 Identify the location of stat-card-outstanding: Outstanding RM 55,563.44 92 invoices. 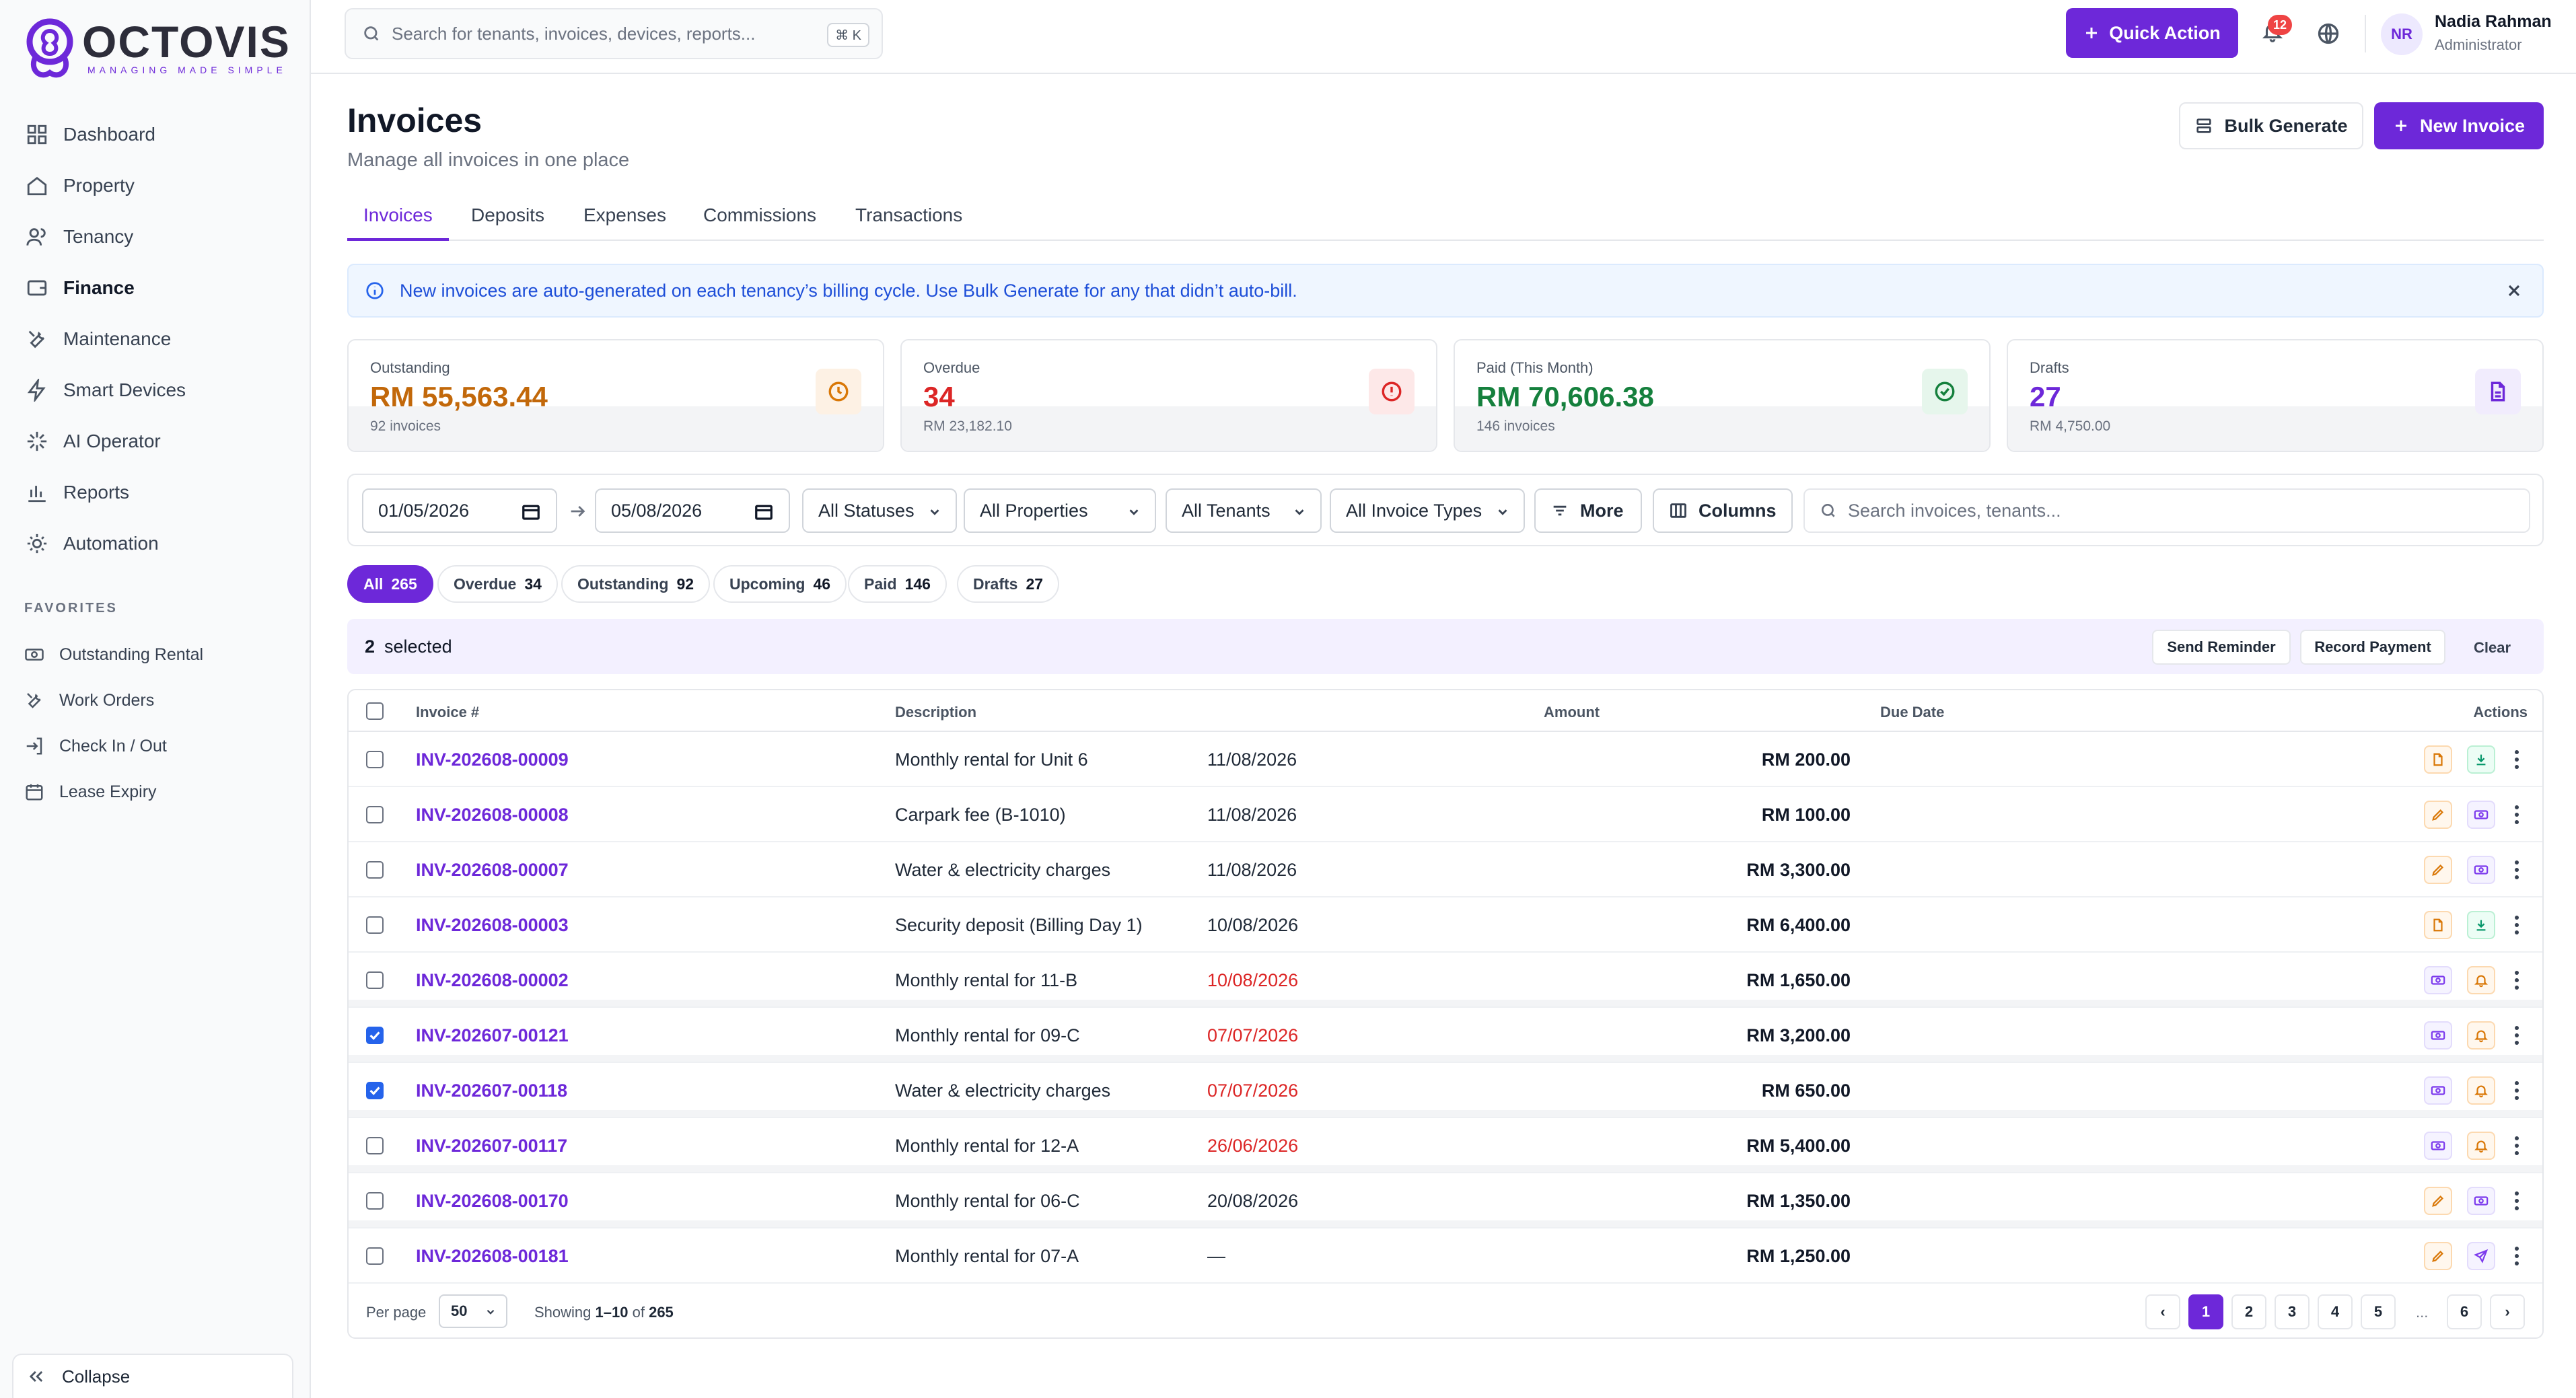
(615, 395).